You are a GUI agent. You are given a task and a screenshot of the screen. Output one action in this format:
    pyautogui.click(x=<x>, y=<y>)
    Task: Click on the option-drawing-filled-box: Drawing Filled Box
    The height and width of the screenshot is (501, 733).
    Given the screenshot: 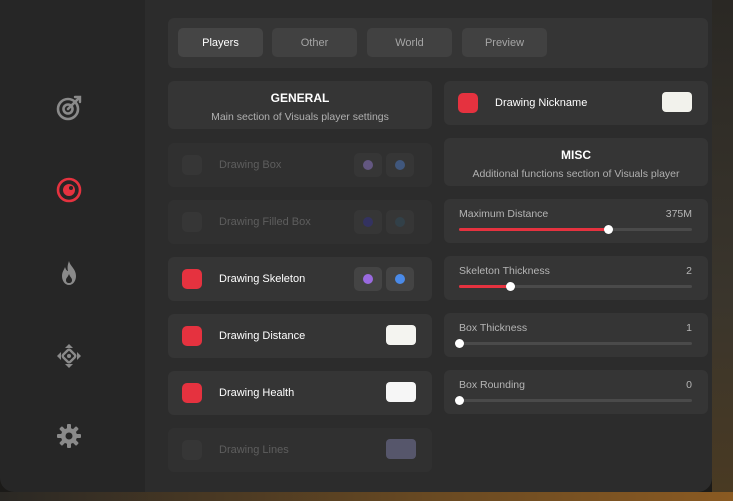 What is the action you would take?
    pyautogui.click(x=300, y=222)
    